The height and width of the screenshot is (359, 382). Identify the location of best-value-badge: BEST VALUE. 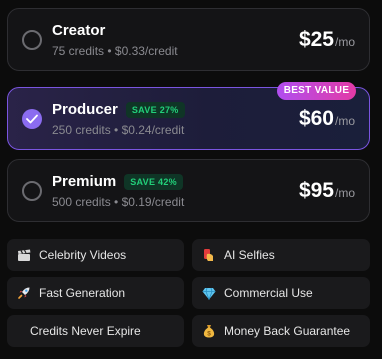
(316, 91).